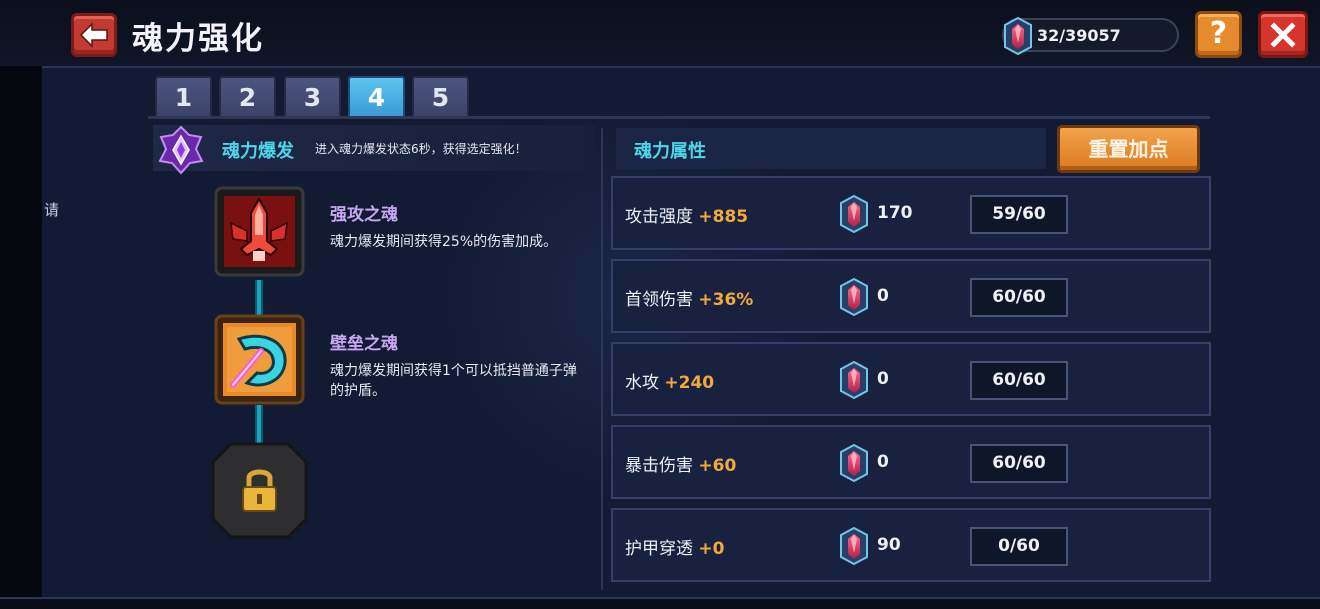 The width and height of the screenshot is (1320, 609). Describe the element at coordinates (312, 96) in the screenshot. I see `tab-3: 3` at that location.